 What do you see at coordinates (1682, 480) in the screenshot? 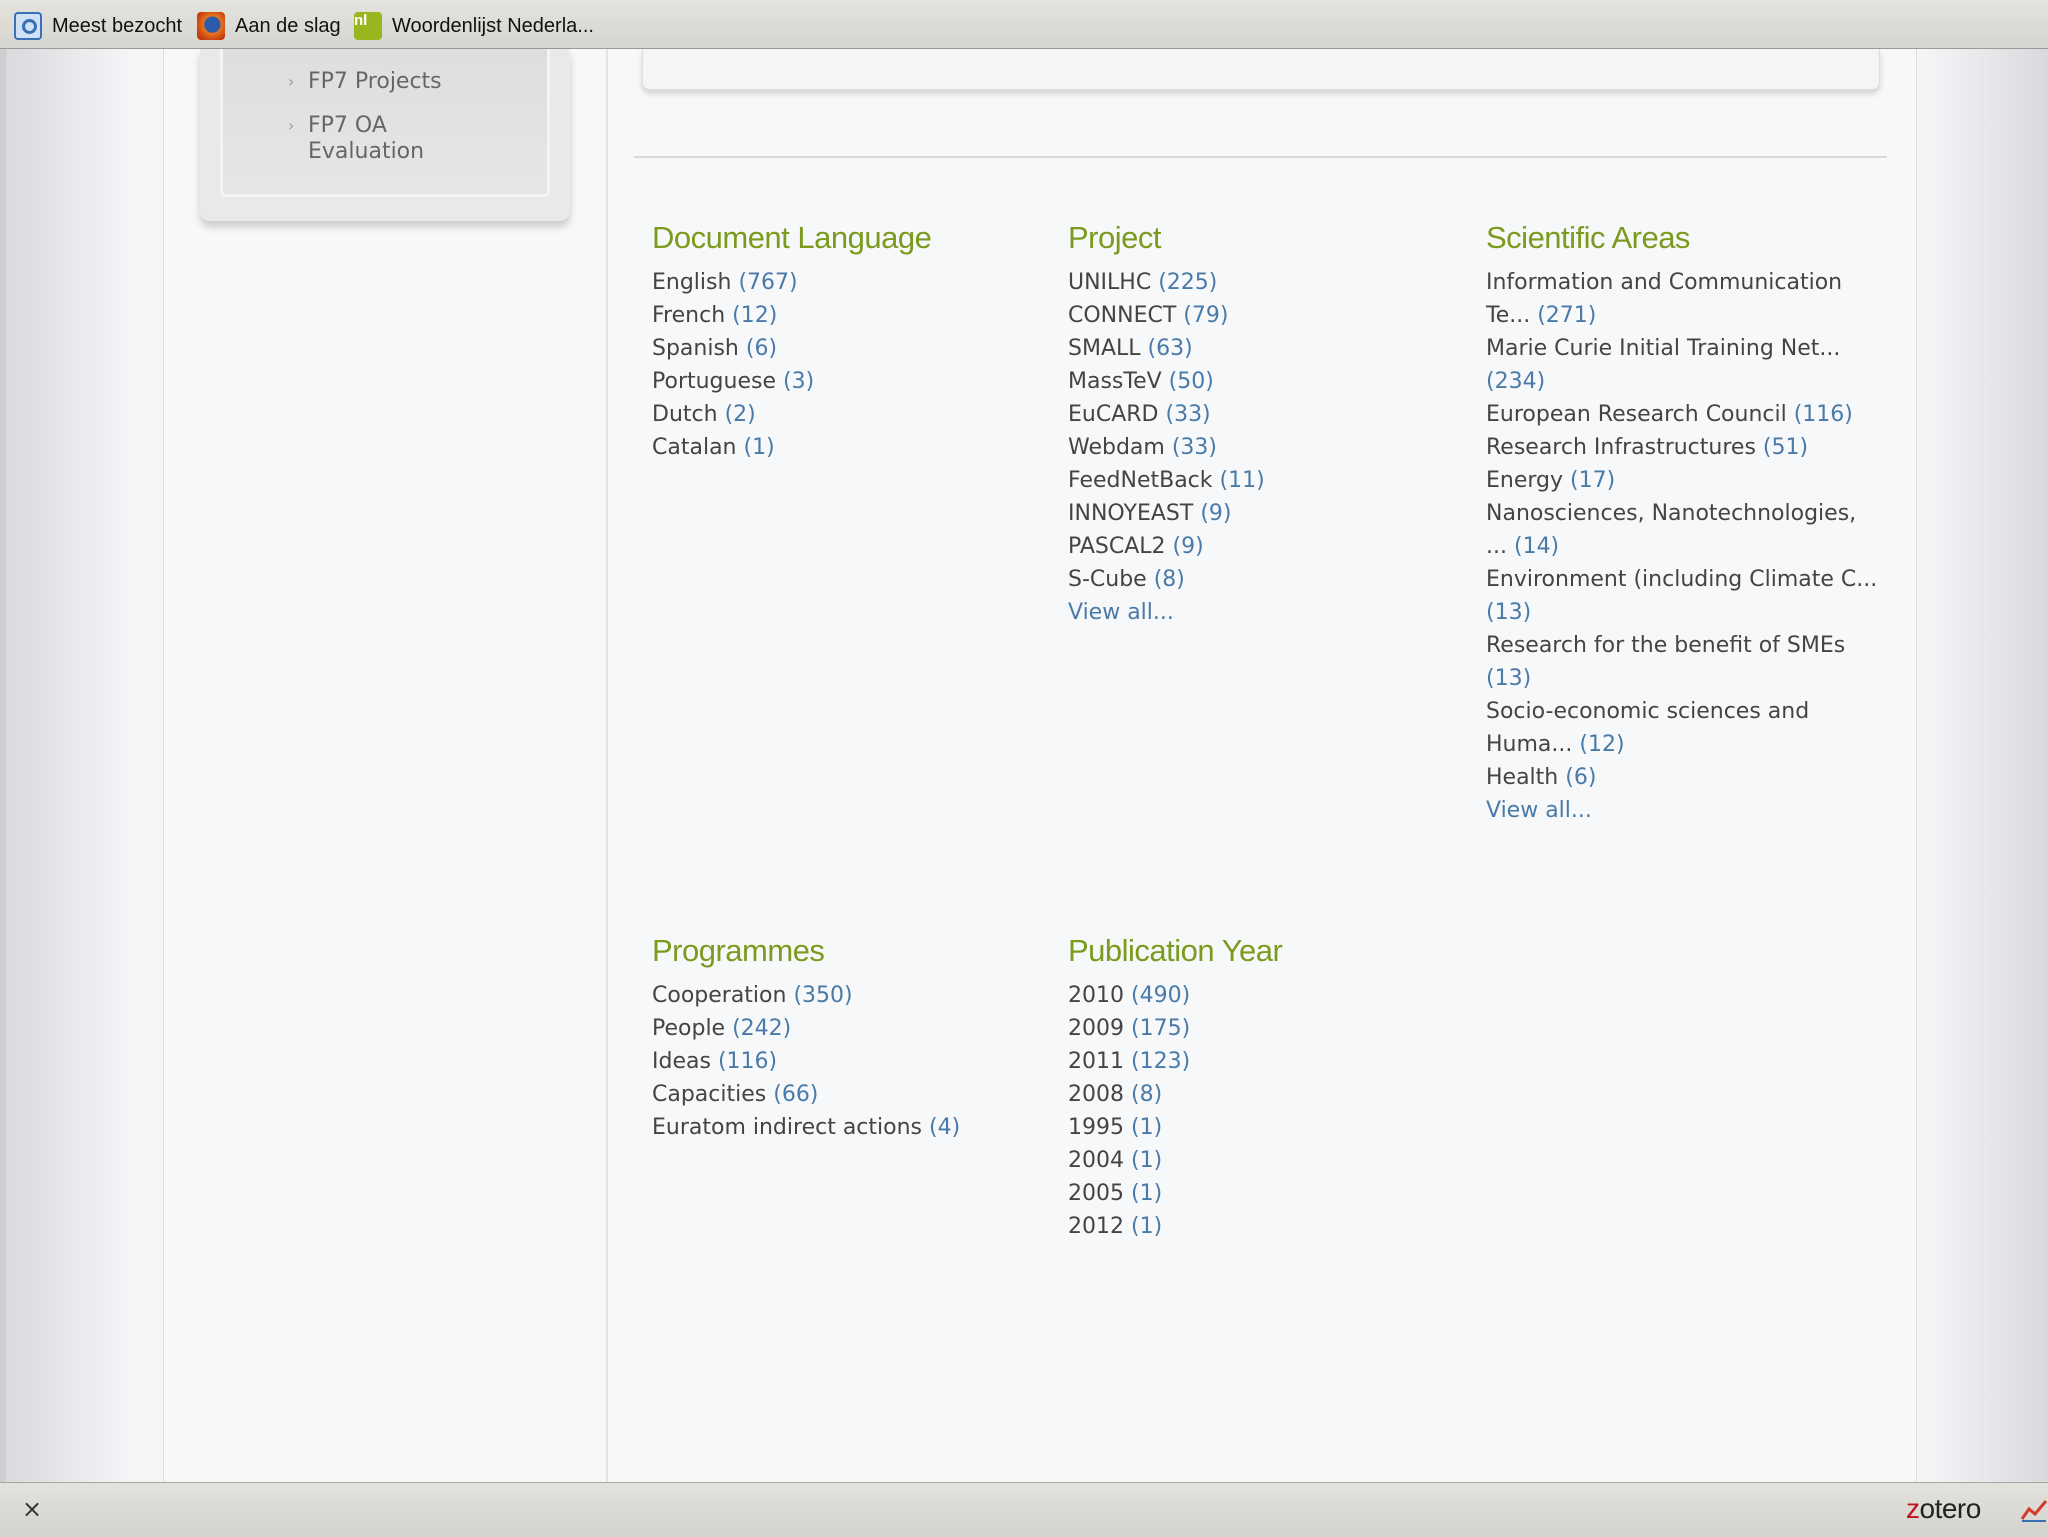
I see `list-item: Energy (17)` at bounding box center [1682, 480].